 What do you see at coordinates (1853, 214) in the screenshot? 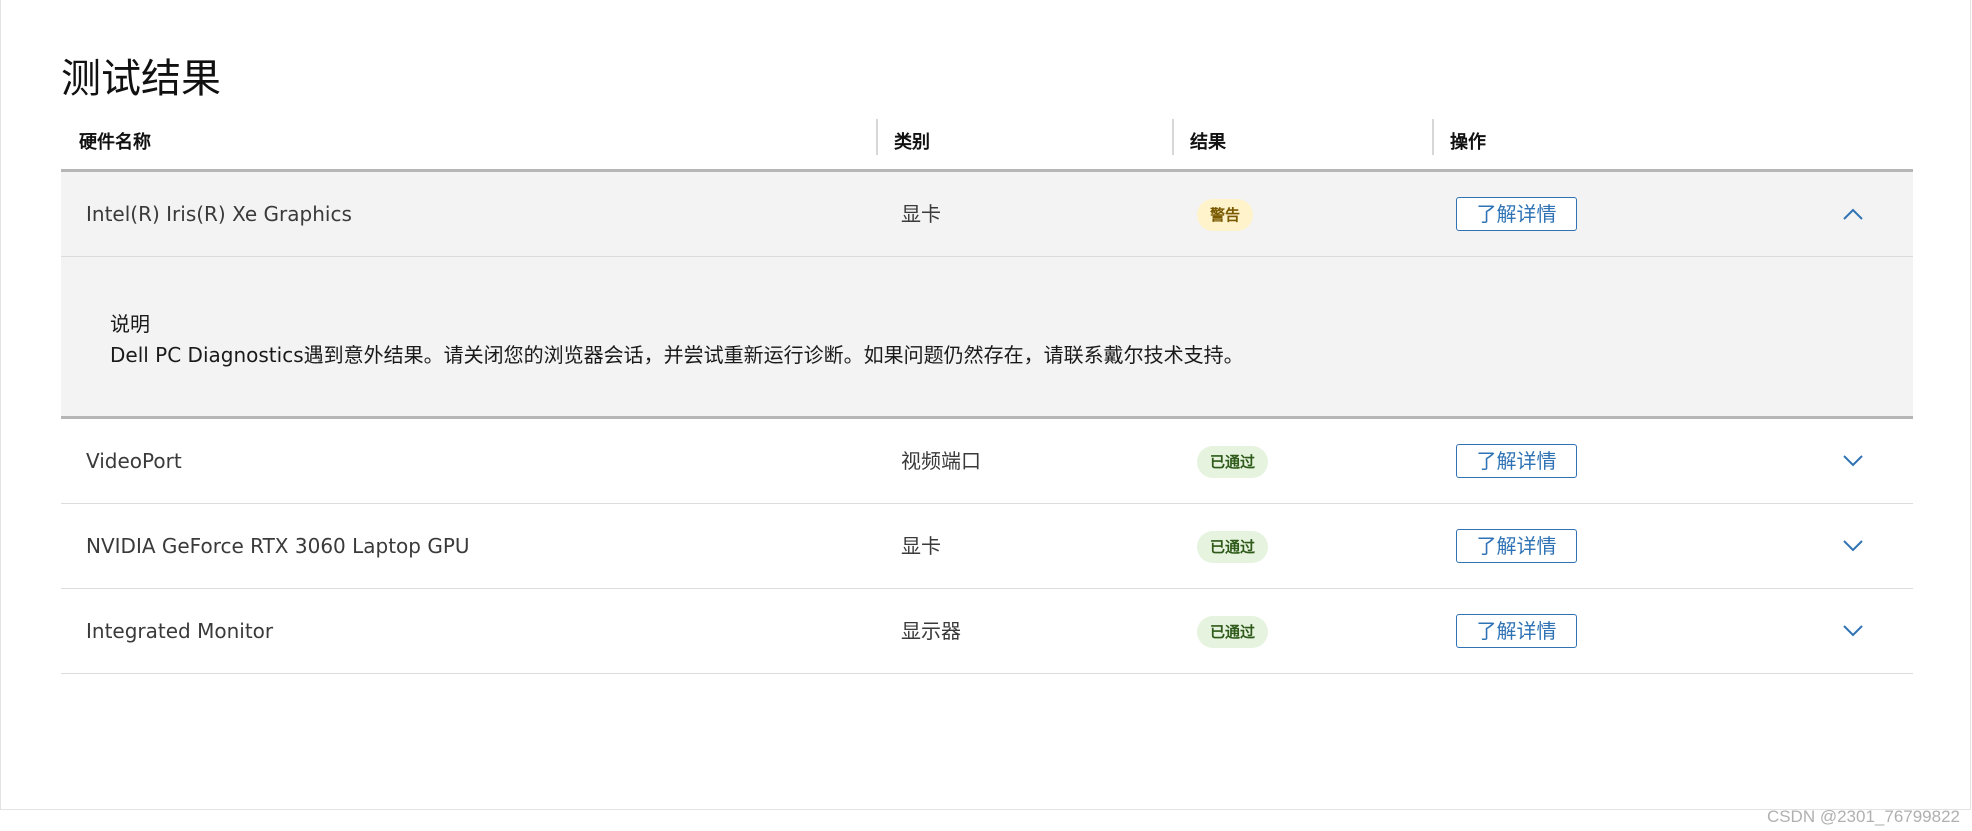
I see `chevron-up-icon` at bounding box center [1853, 214].